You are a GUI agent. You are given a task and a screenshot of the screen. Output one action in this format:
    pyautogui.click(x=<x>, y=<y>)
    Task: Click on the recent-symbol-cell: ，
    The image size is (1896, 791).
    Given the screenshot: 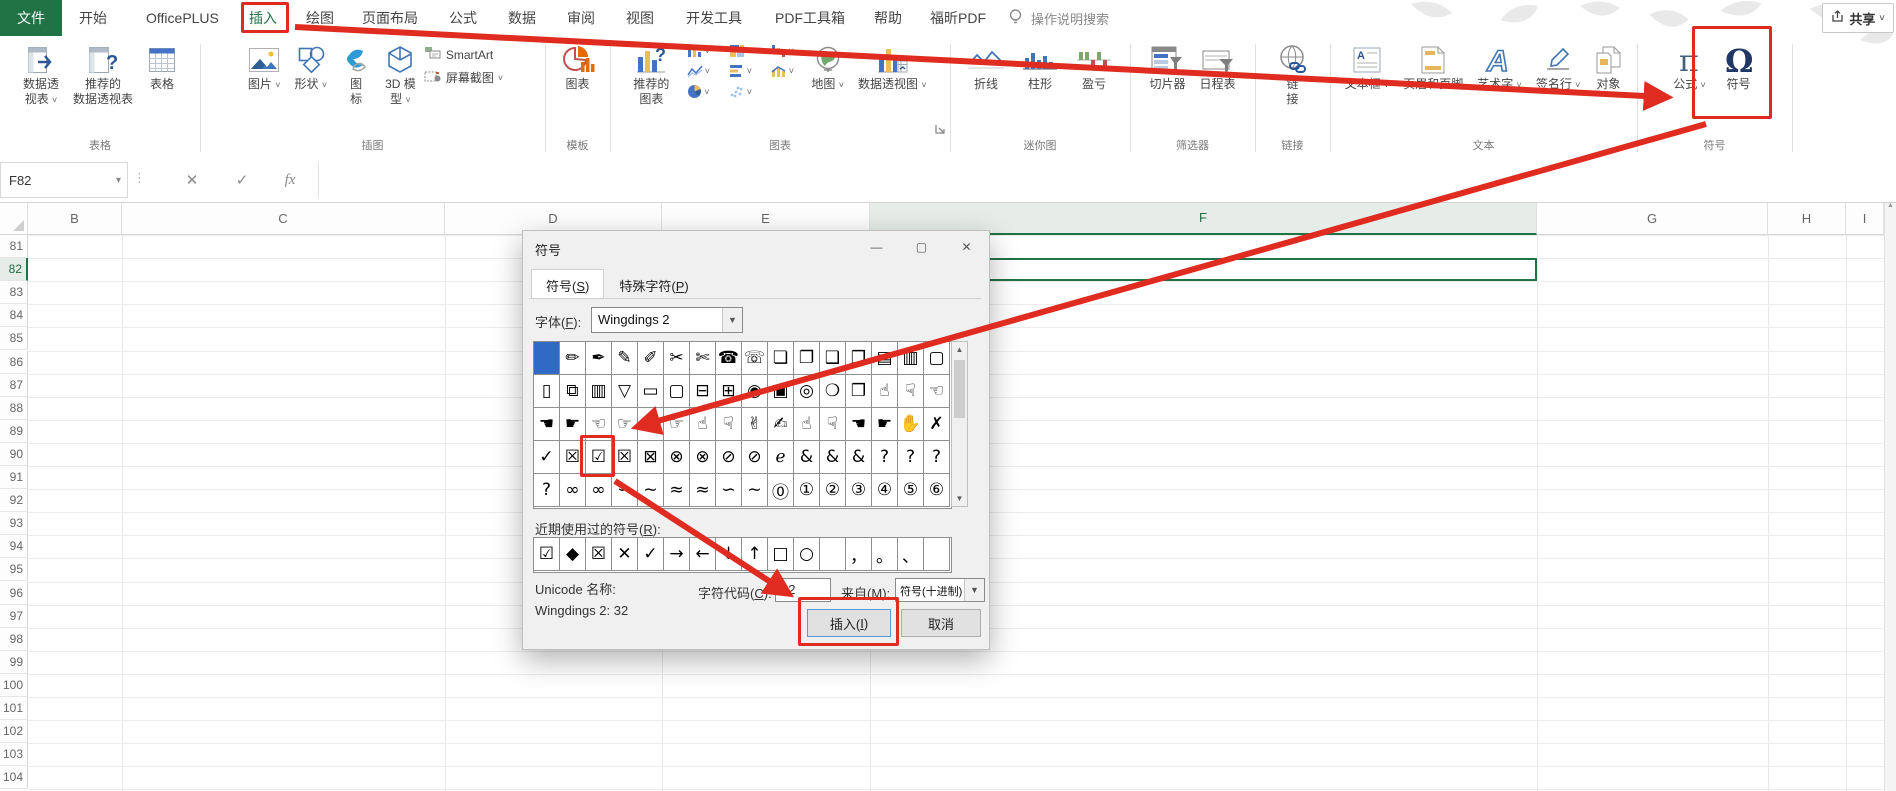 What is the action you would take?
    pyautogui.click(x=859, y=554)
    